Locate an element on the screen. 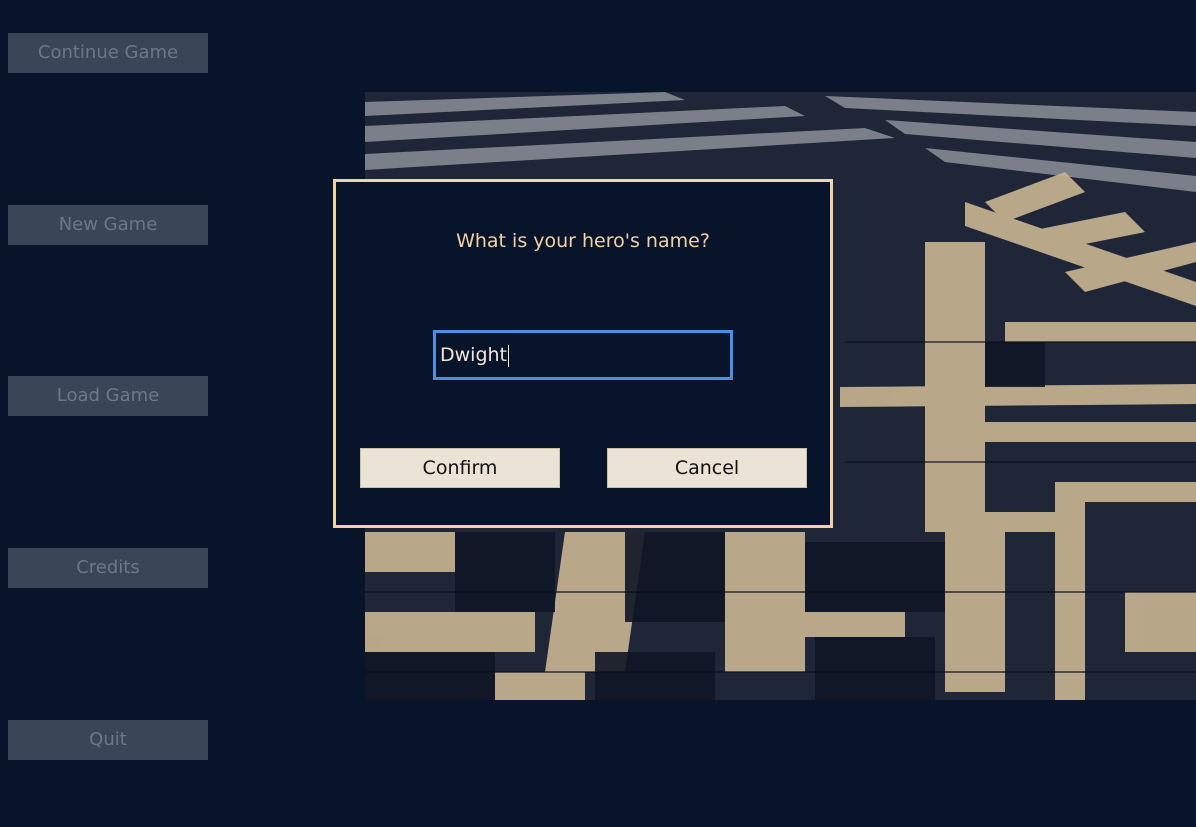  cancel-button: Cancel is located at coordinates (707, 468).